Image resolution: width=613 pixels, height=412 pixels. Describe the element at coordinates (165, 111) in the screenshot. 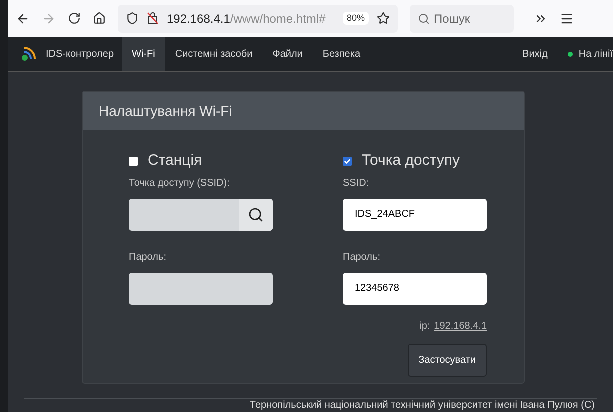

I see `card-title: Налаштування Wi-Fi` at that location.